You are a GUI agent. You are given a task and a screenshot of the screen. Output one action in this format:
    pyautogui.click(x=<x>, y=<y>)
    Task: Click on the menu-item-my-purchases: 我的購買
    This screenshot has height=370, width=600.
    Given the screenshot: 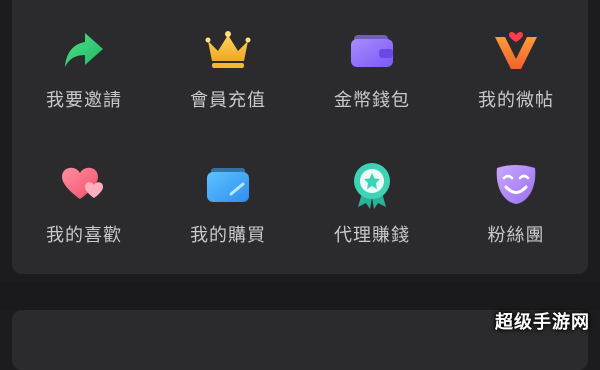 What is the action you would take?
    pyautogui.click(x=228, y=202)
    